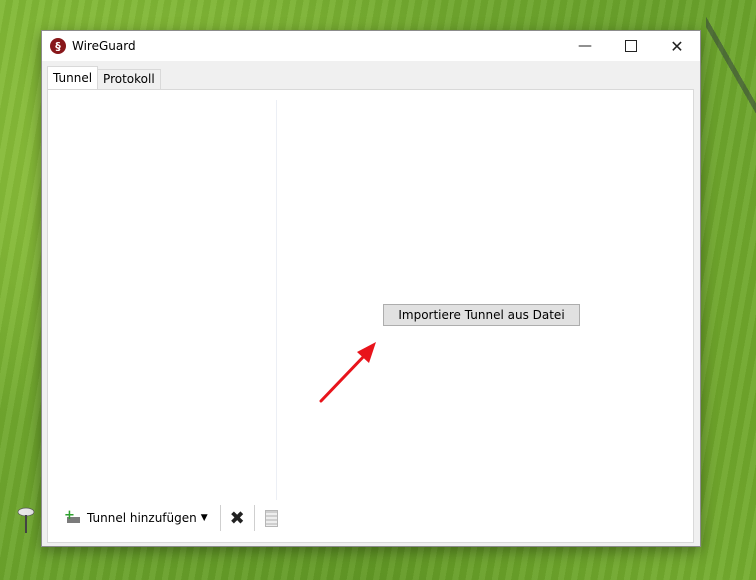 This screenshot has width=756, height=580. Describe the element at coordinates (72, 517) in the screenshot. I see `add-tunnel-icon: +` at that location.